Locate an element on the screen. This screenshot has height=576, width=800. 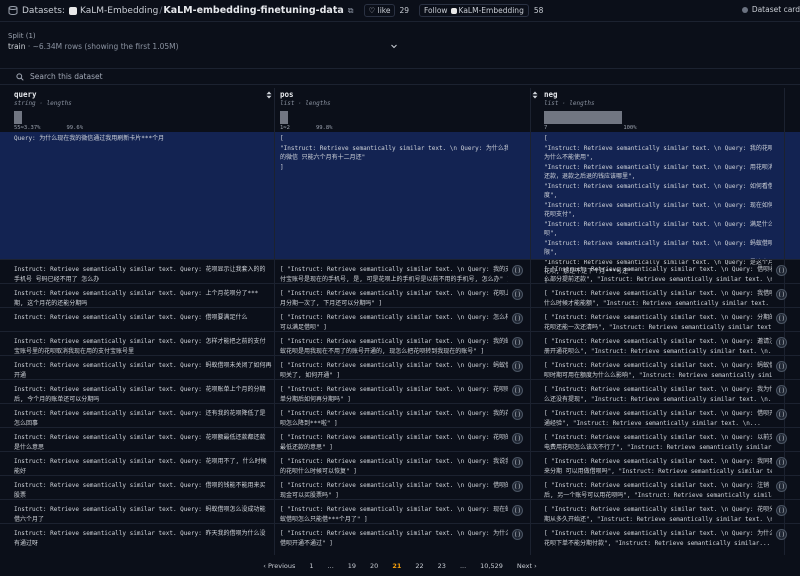
dataset-card-label: Dataset card is located at coordinates (775, 9).